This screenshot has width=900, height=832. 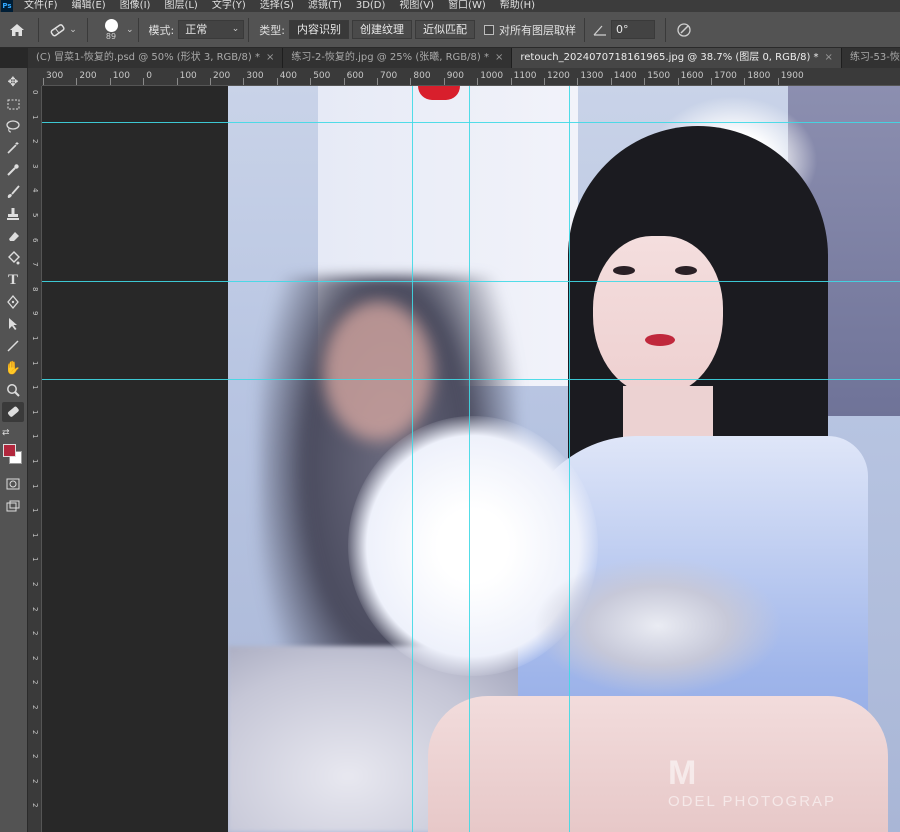 I want to click on eyedropper-icon, so click(x=13, y=170).